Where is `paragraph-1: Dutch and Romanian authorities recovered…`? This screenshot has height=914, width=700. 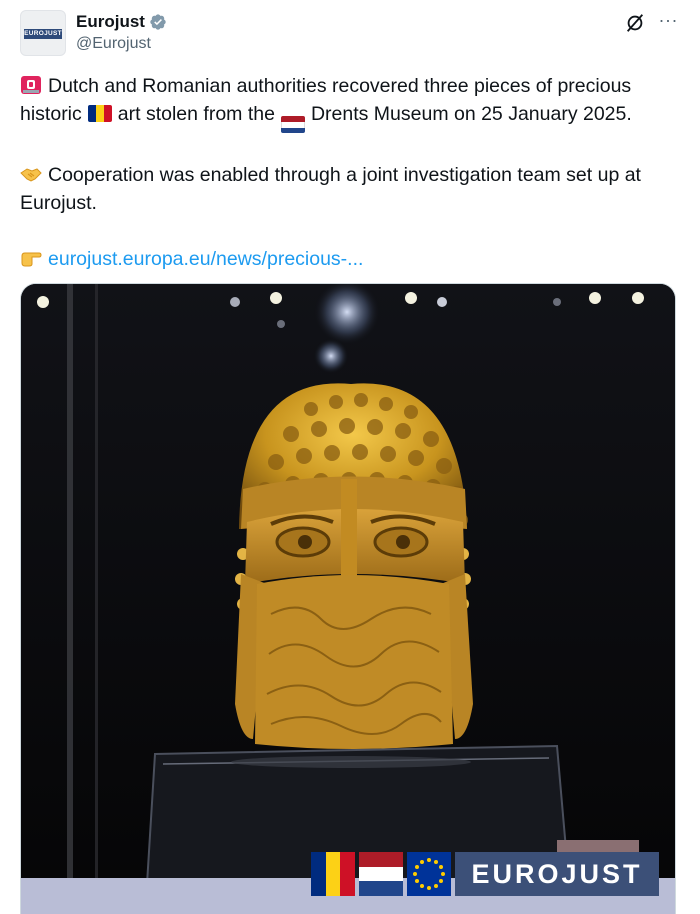 paragraph-1: Dutch and Romanian authorities recovered… is located at coordinates (352, 103).